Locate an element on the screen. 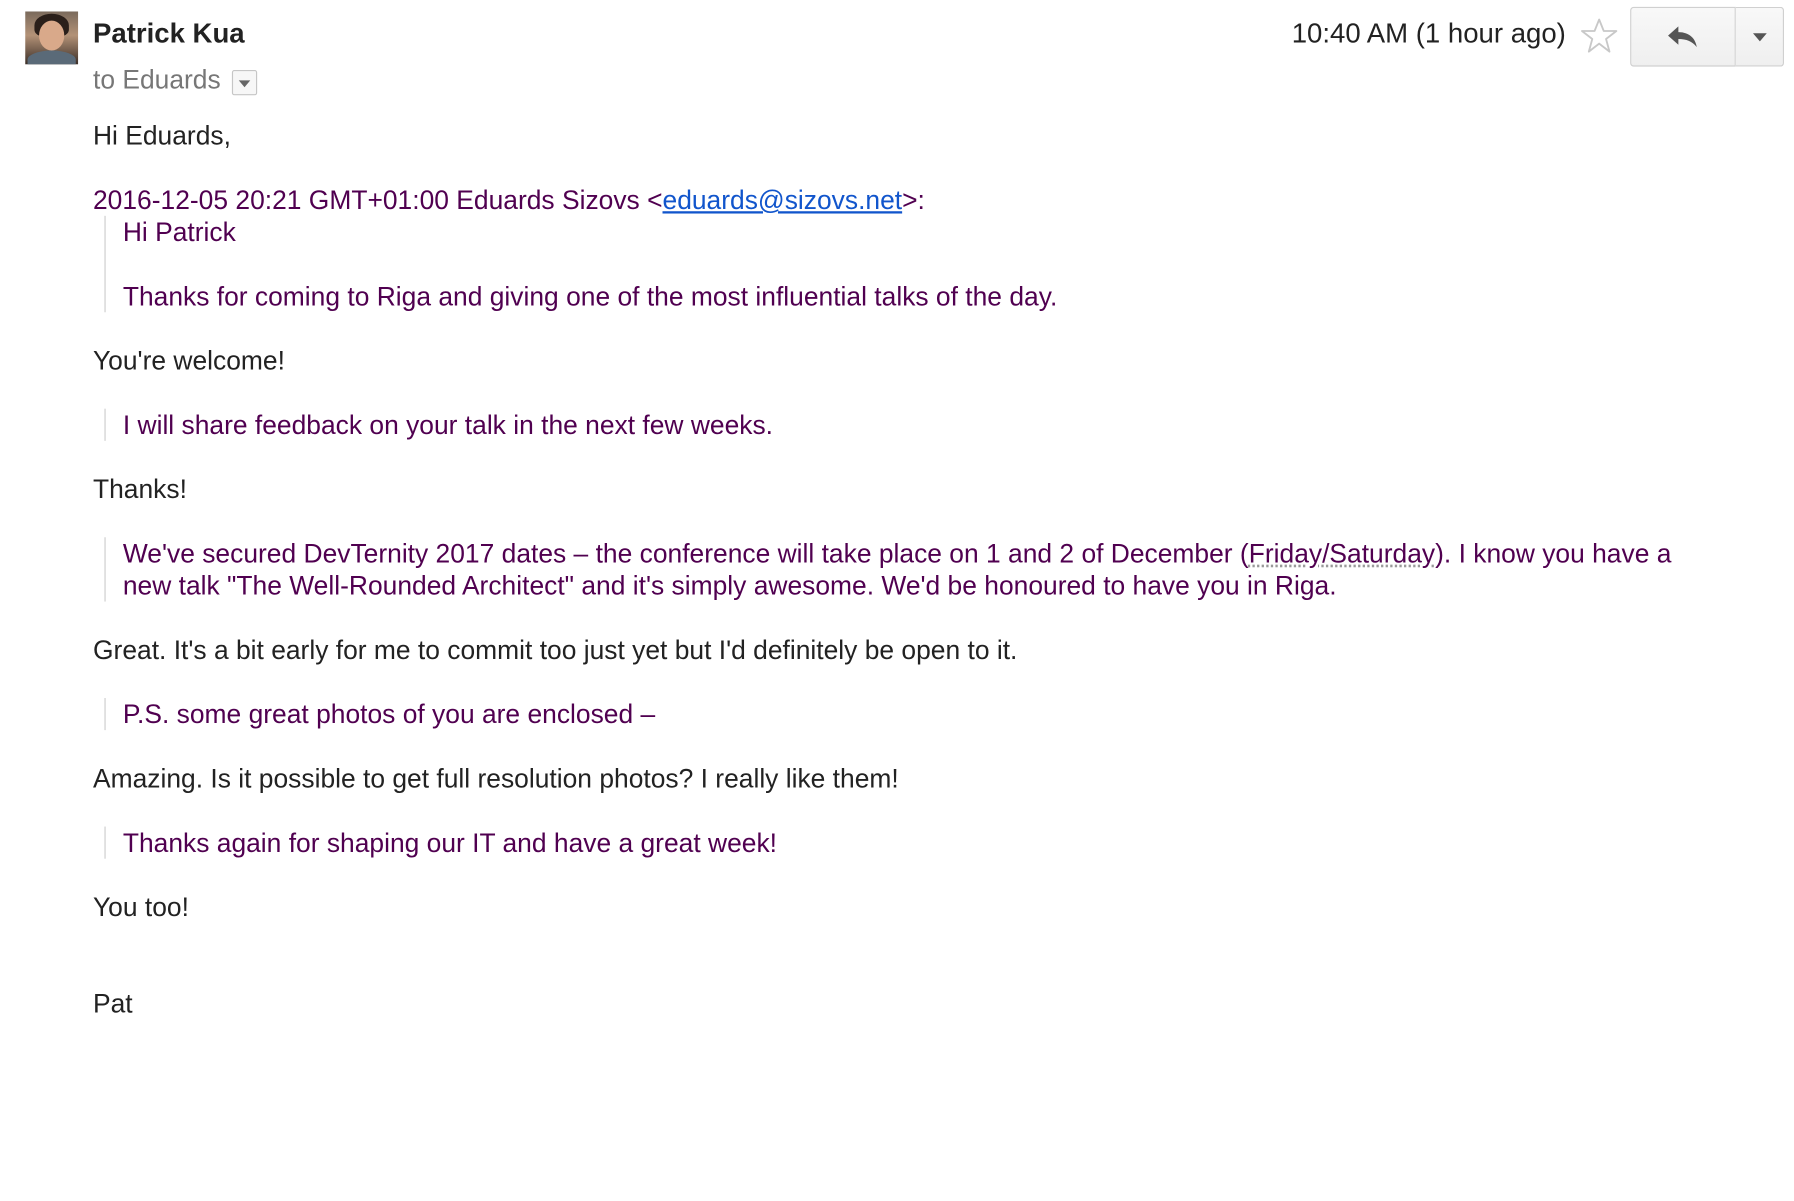  quote-attribution-suffix: >: is located at coordinates (913, 199).